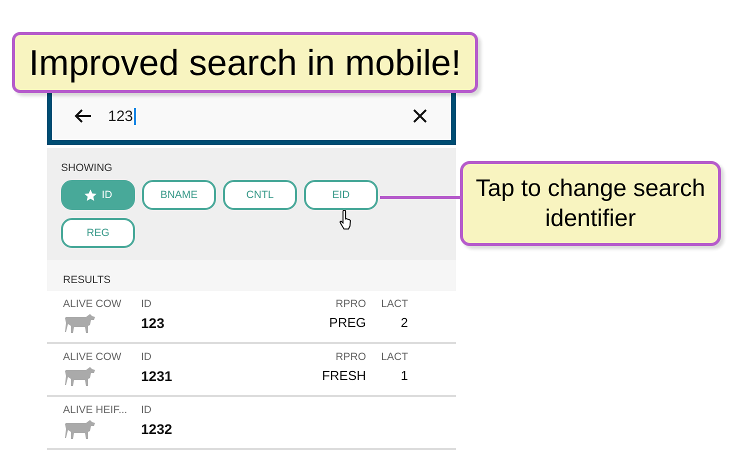 The width and height of the screenshot is (739, 451). Describe the element at coordinates (87, 168) in the screenshot. I see `section-label: SHOWING` at that location.